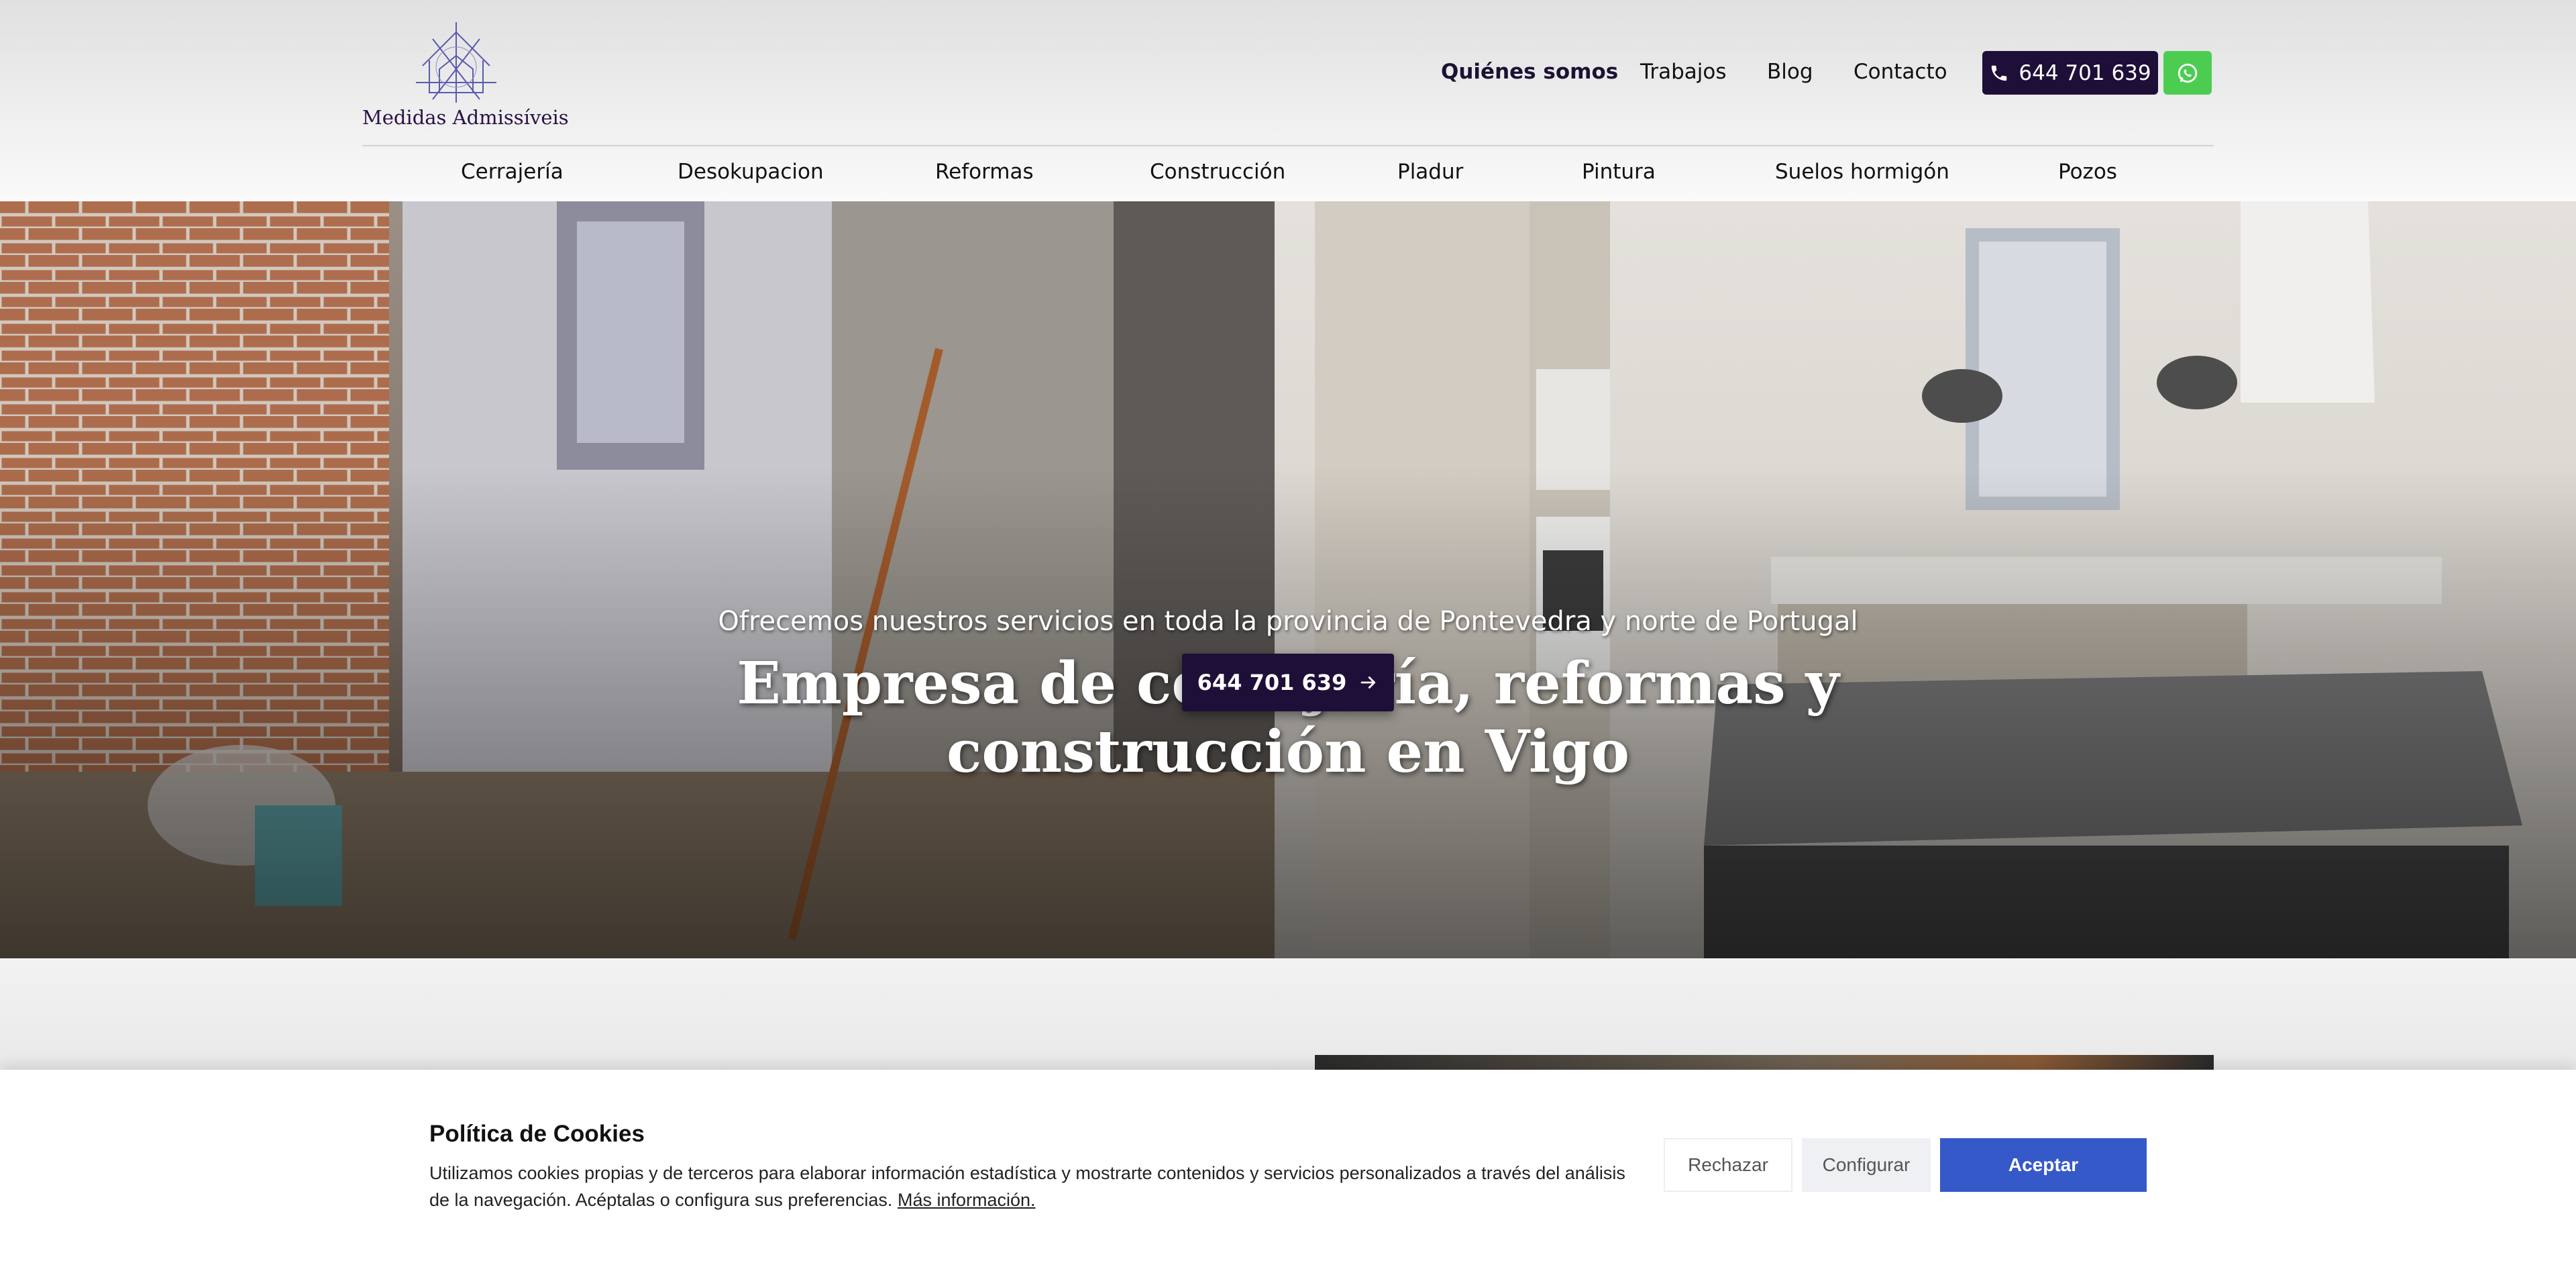 The width and height of the screenshot is (2576, 1263). Describe the element at coordinates (1529, 72) in the screenshot. I see `nav-quienes-somos: Quiénes somos` at that location.